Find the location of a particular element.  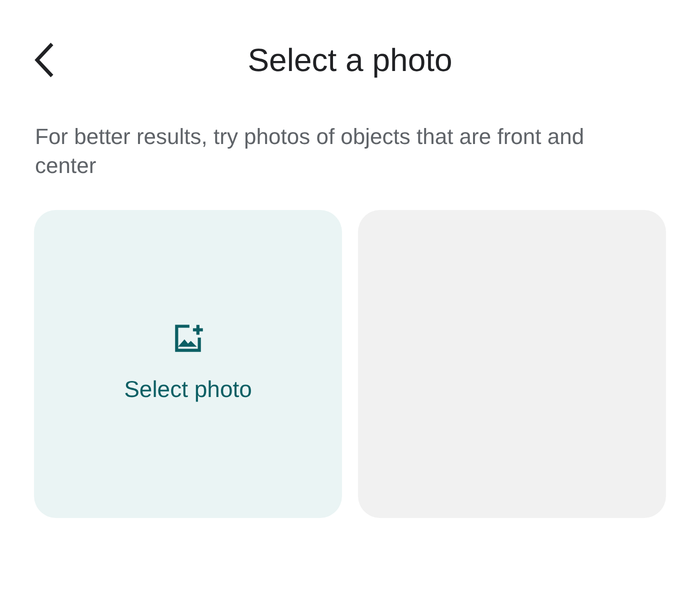

description-text: For better results, try photos of objects that are front and center is located at coordinates (310, 151).